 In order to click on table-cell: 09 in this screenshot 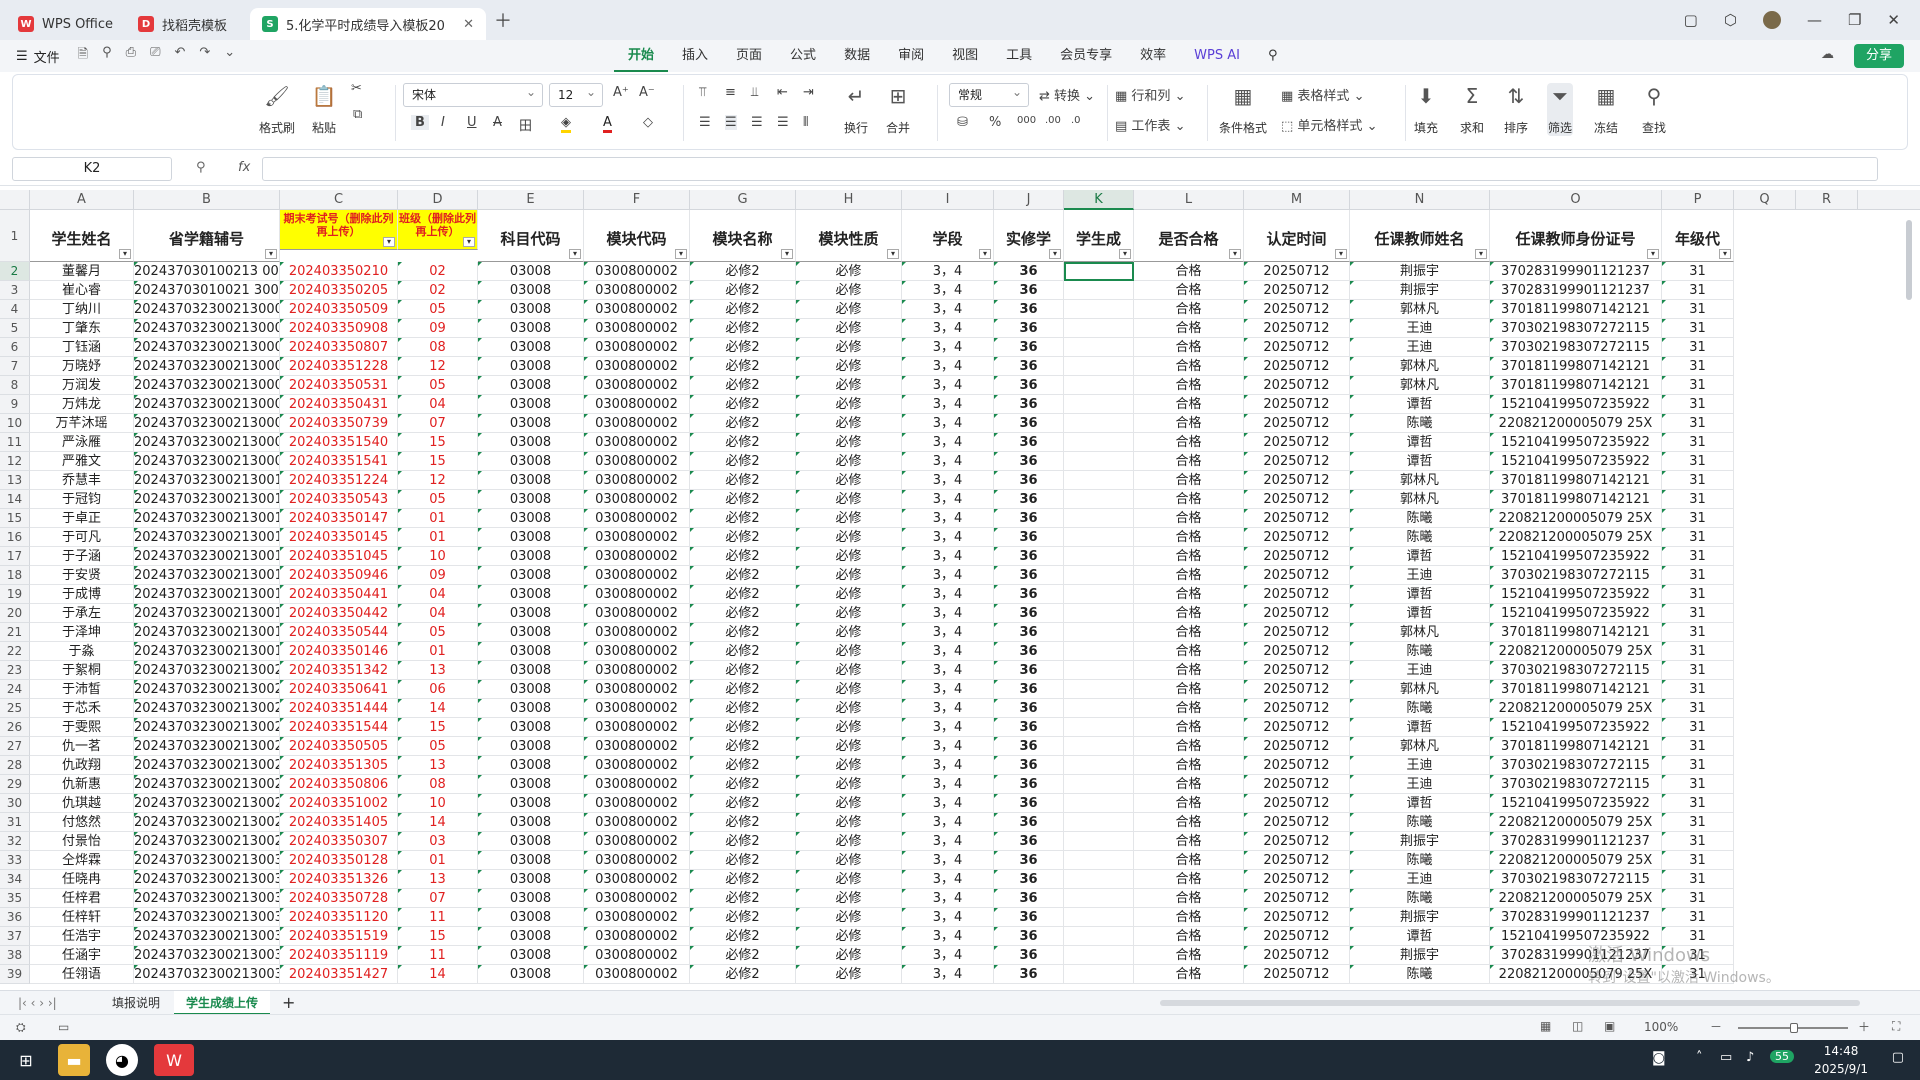, I will do `click(438, 328)`.